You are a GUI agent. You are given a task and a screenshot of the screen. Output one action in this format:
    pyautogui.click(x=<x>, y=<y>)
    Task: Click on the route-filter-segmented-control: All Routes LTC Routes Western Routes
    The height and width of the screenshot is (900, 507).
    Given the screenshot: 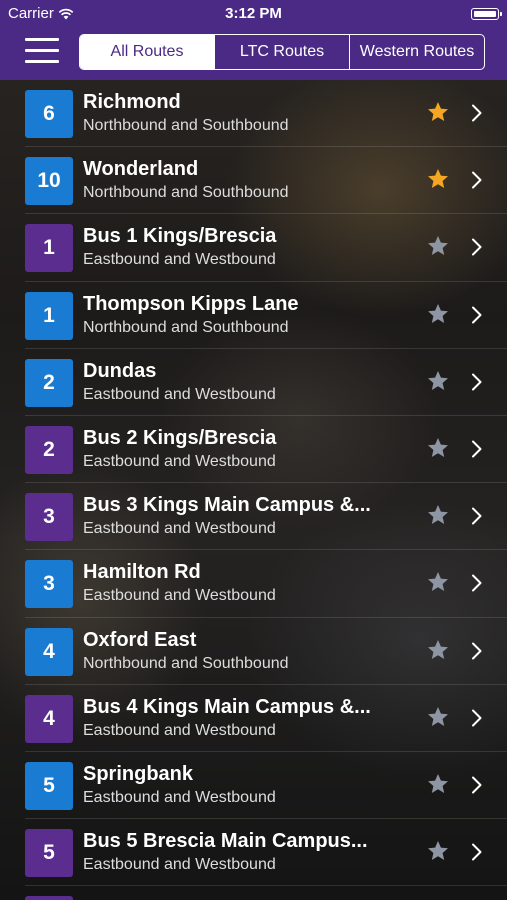 What is the action you would take?
    pyautogui.click(x=282, y=52)
    